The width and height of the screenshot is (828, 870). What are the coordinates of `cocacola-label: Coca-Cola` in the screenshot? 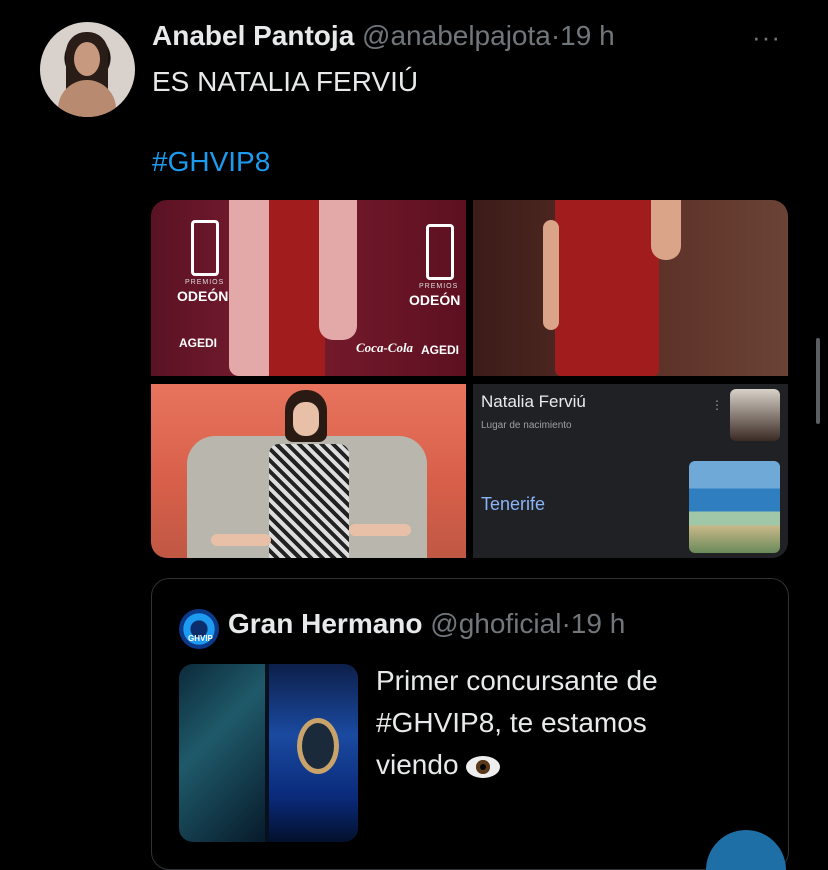 It's located at (385, 347).